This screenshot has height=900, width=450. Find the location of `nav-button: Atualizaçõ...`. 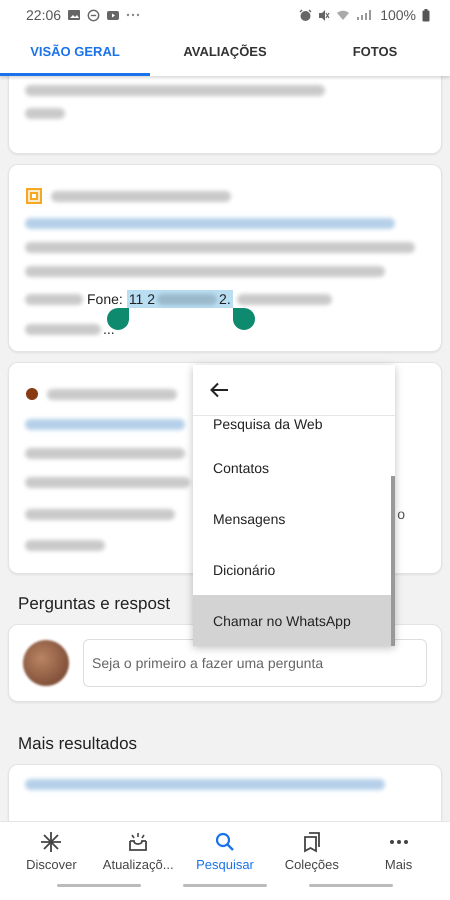

nav-button: Atualizaçõ... is located at coordinates (138, 851).